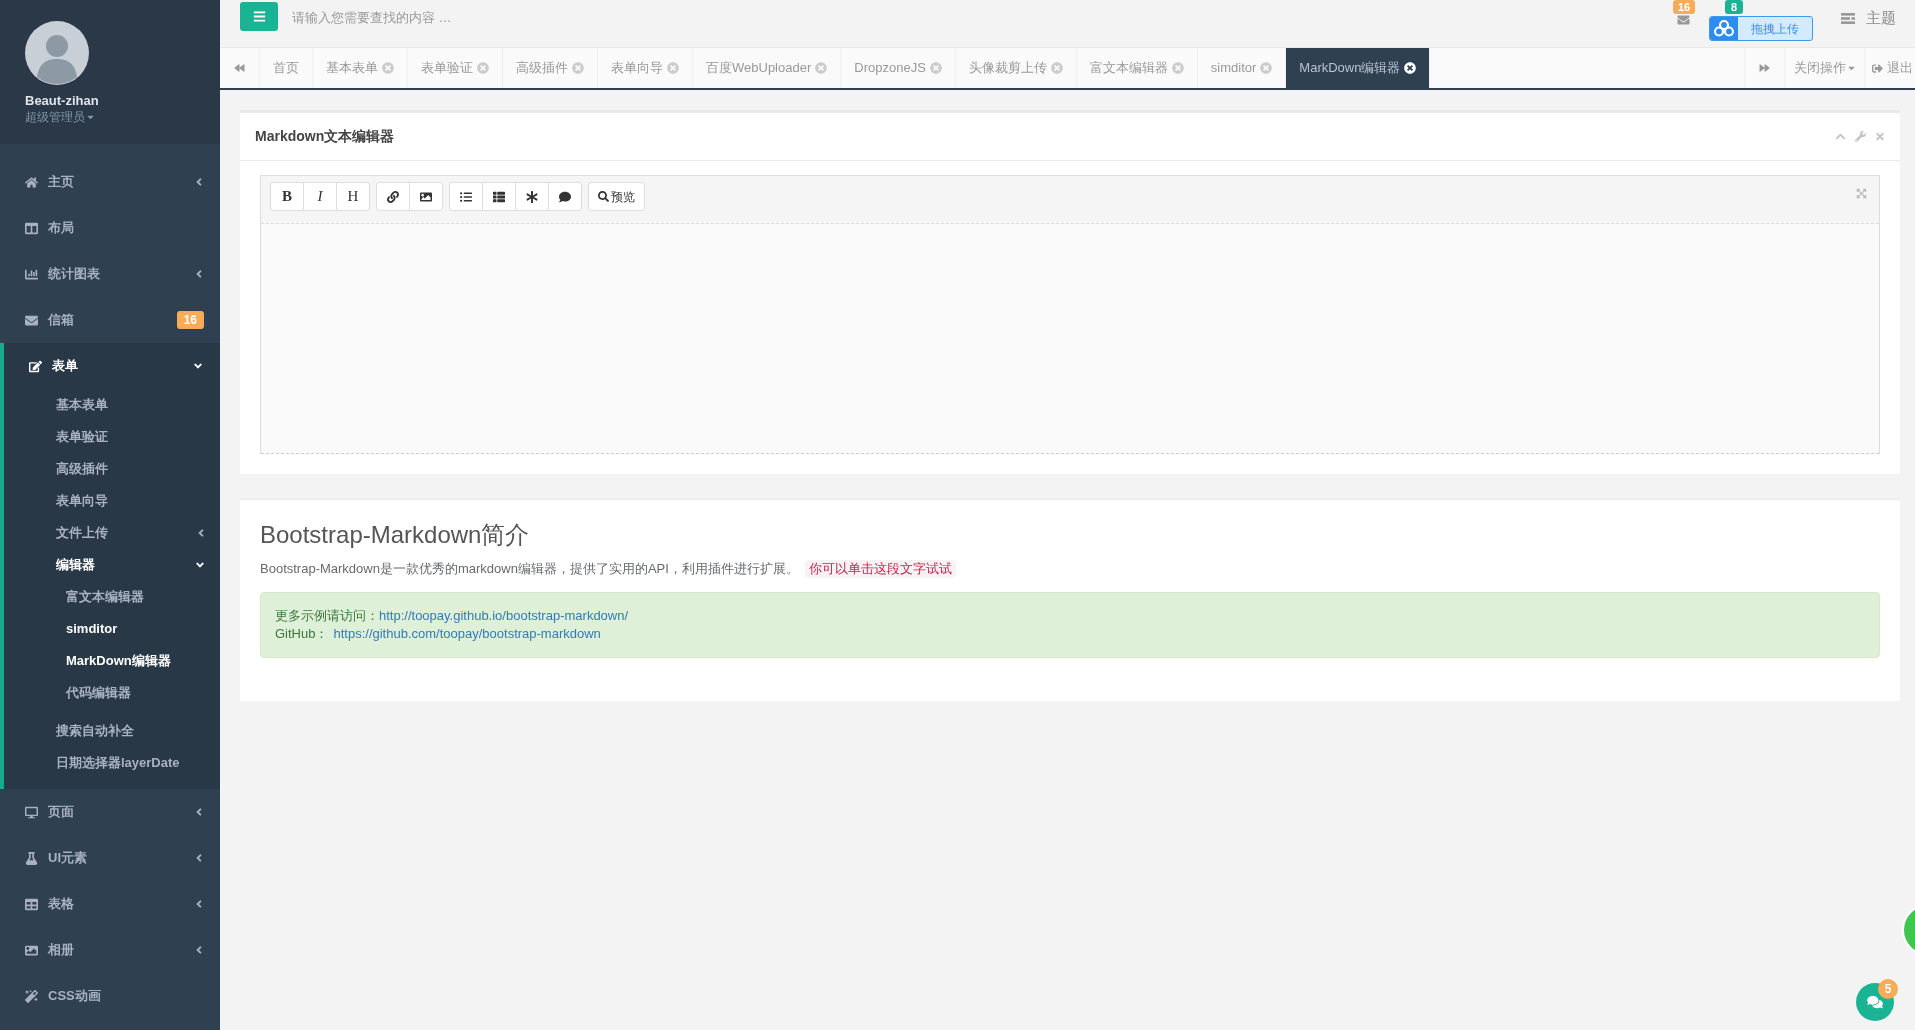 The width and height of the screenshot is (1915, 1030). Describe the element at coordinates (1860, 136) in the screenshot. I see `wrench-icon` at that location.